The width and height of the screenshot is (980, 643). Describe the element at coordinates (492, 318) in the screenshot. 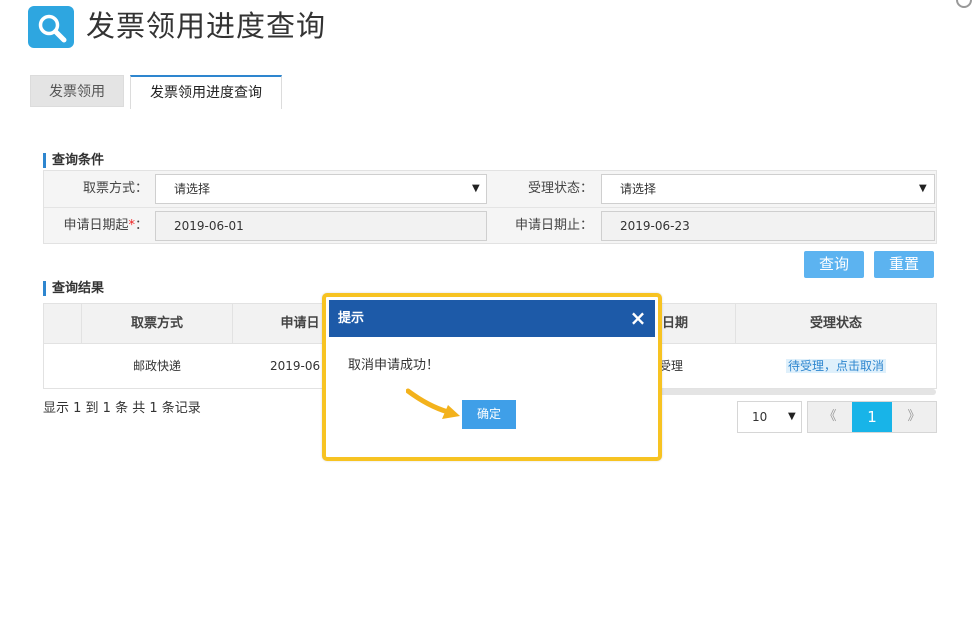

I see `modal-header` at that location.